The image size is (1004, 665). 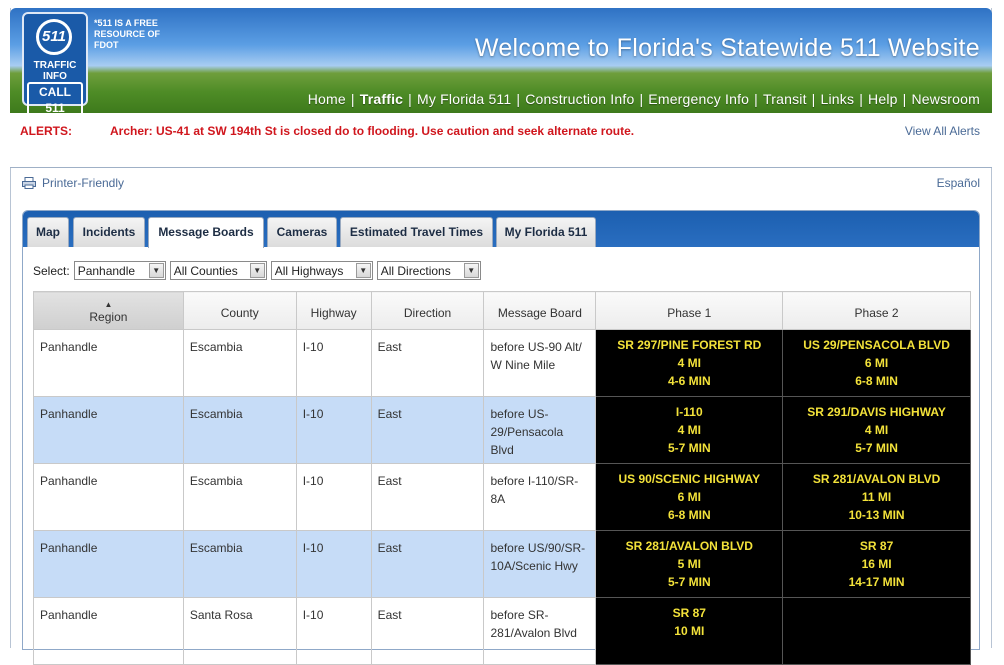 I want to click on cell-message-board: before US-29/Pensacola Blvd, so click(x=540, y=430).